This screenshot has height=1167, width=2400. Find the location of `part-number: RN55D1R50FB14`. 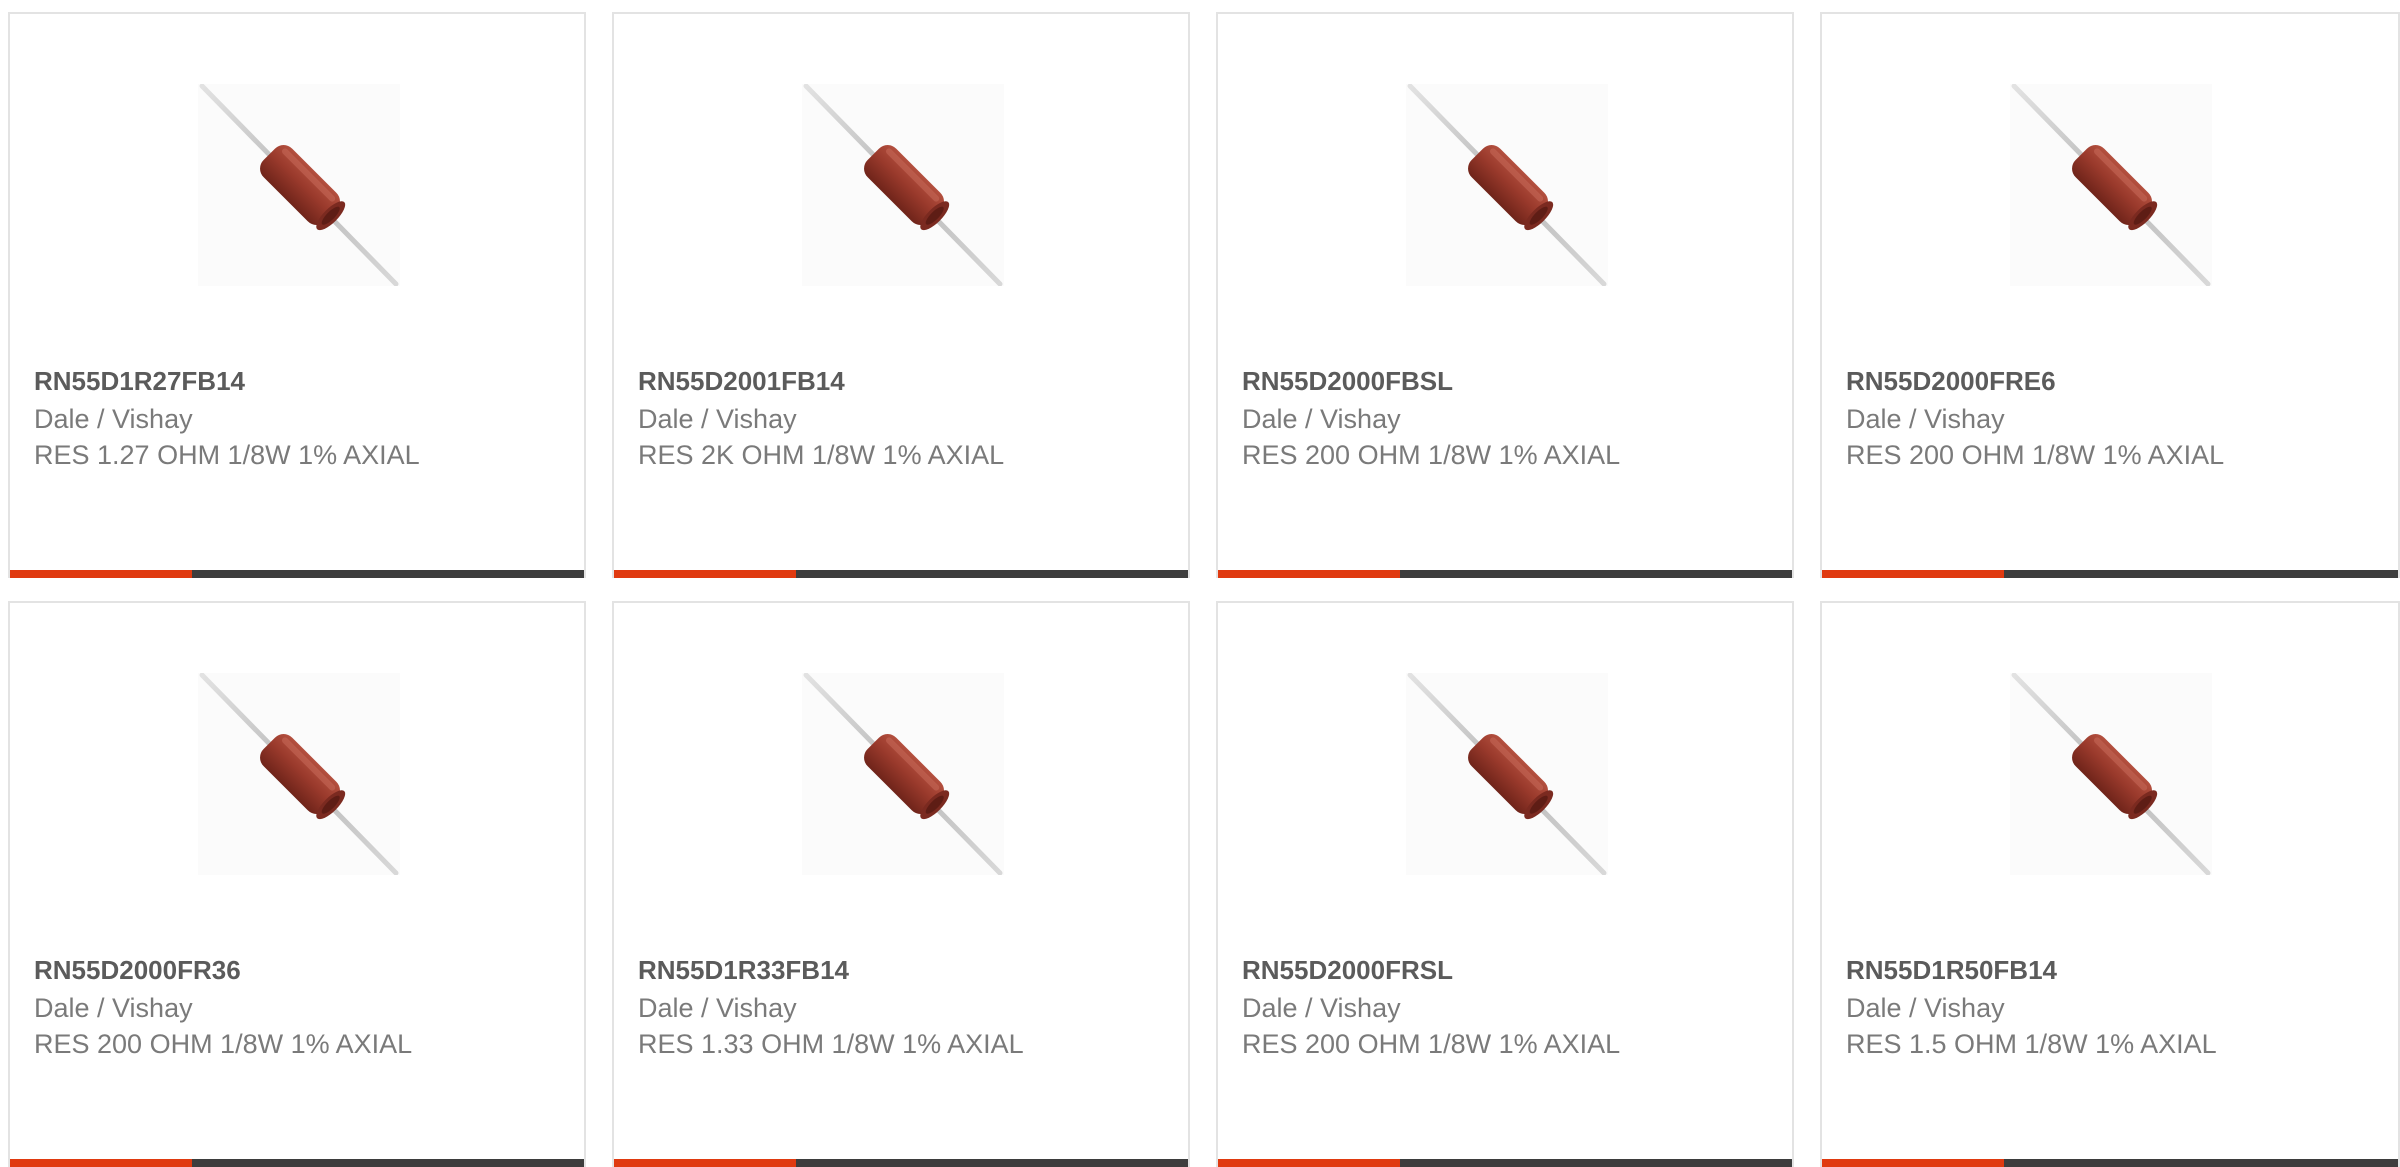

part-number: RN55D1R50FB14 is located at coordinates (1951, 970).